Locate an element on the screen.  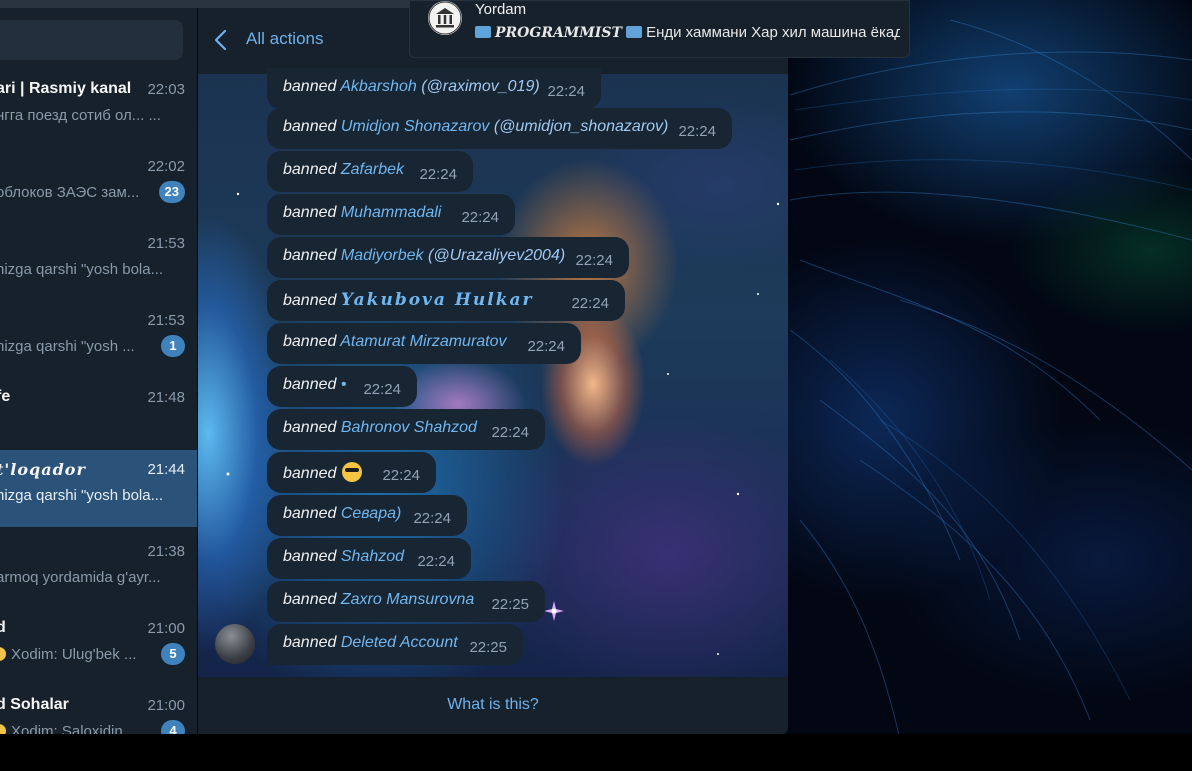
channel-avatar is located at coordinates (445, 18).